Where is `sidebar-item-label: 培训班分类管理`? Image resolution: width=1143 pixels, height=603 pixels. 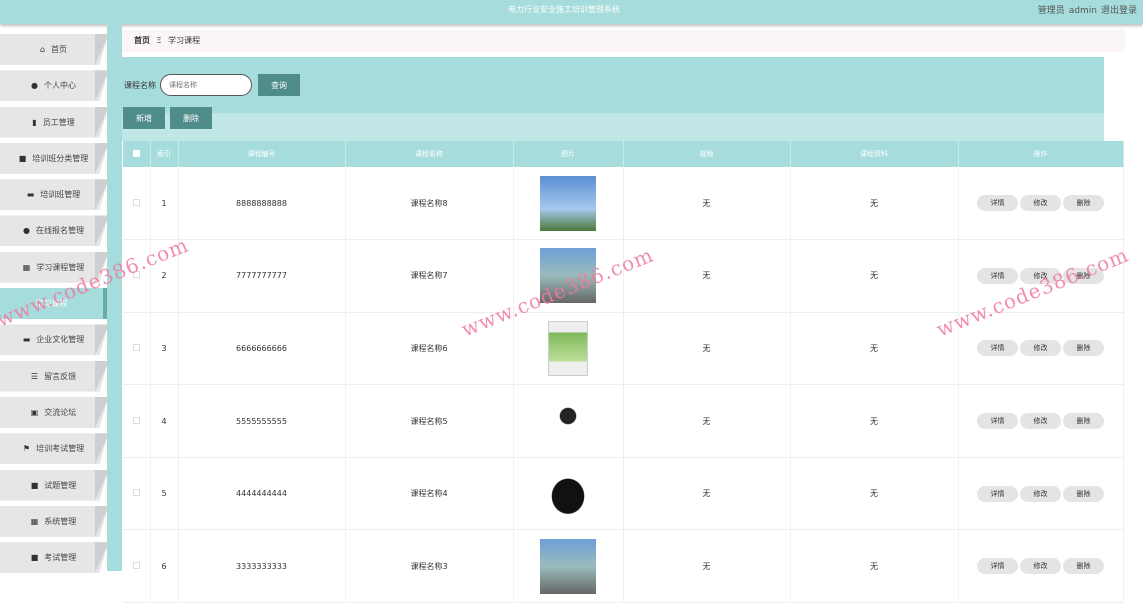
sidebar-item-label: 培训班分类管理 is located at coordinates (60, 158).